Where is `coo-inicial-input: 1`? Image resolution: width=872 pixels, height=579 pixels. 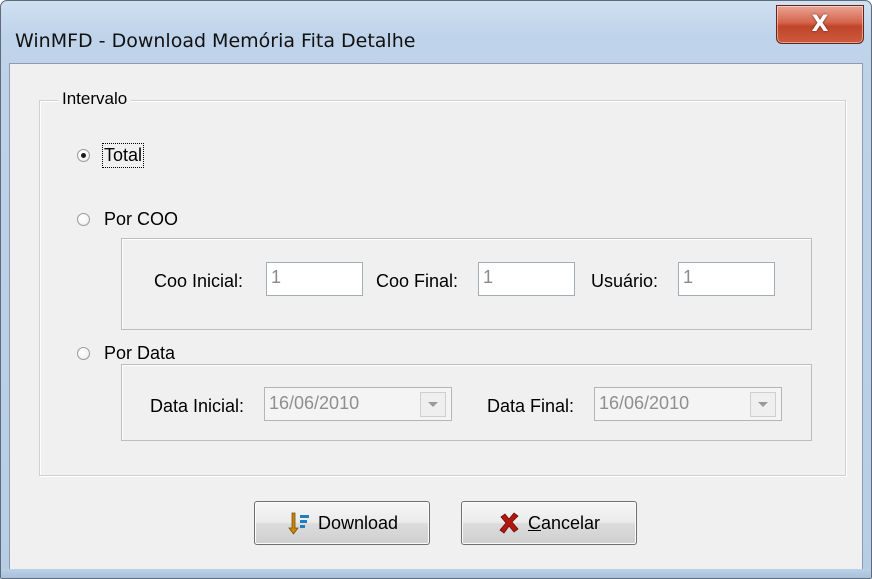
coo-inicial-input: 1 is located at coordinates (314, 279).